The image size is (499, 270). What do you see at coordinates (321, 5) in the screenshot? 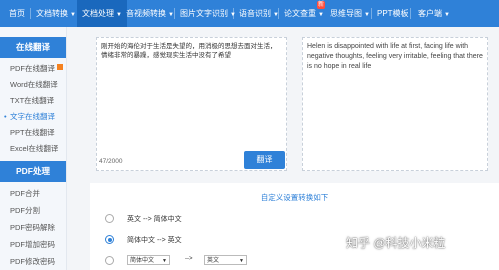
I see `new-badge: 新` at bounding box center [321, 5].